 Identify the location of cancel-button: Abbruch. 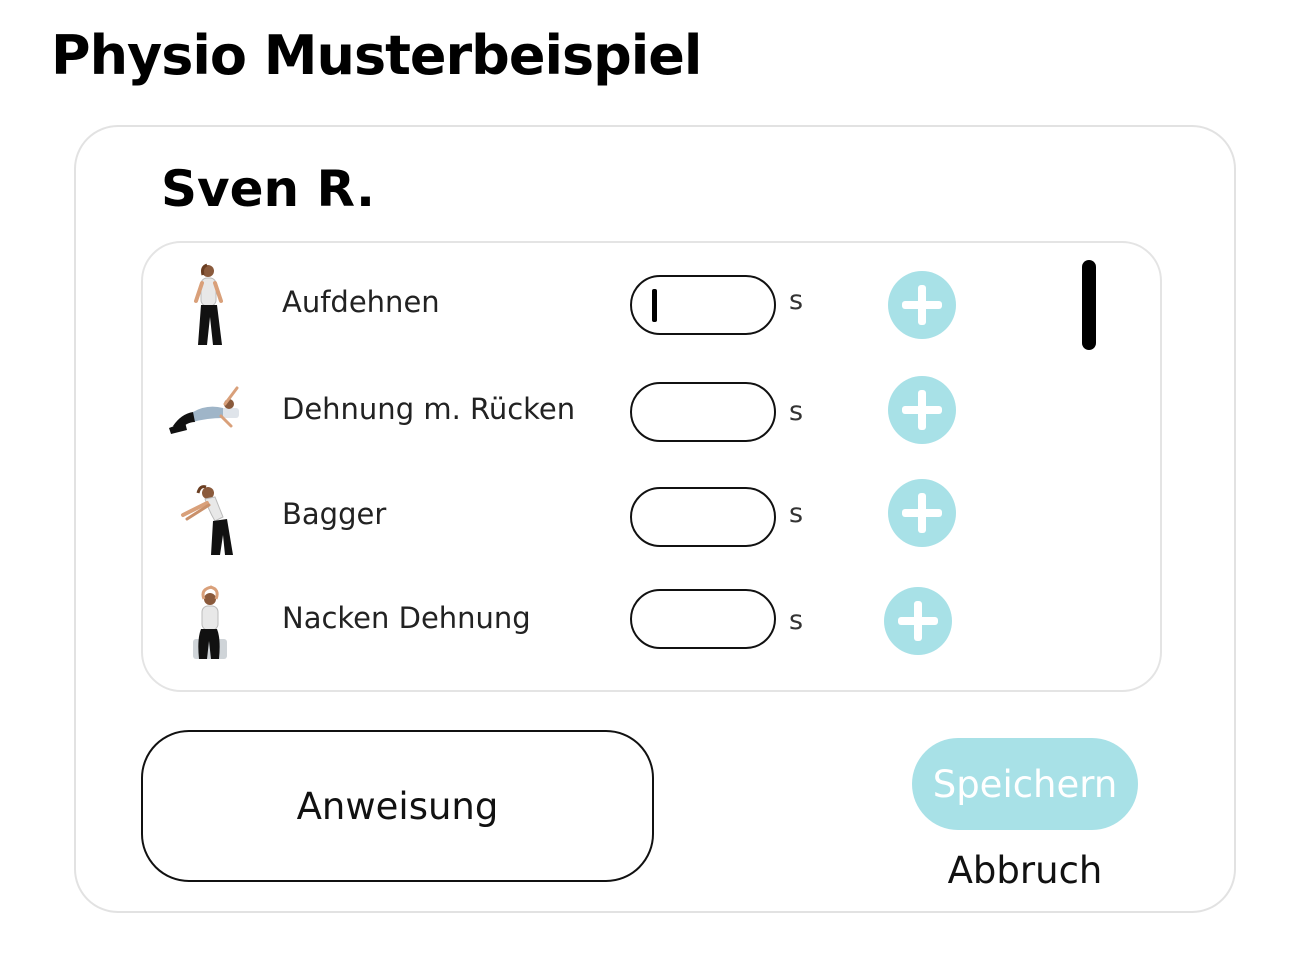
(1025, 870).